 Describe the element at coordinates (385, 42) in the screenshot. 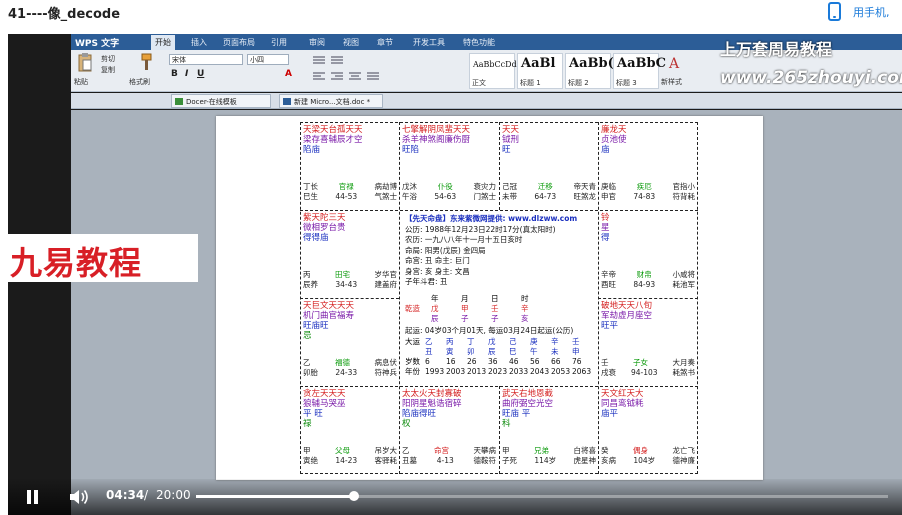

I see `menu-item: 章节` at that location.